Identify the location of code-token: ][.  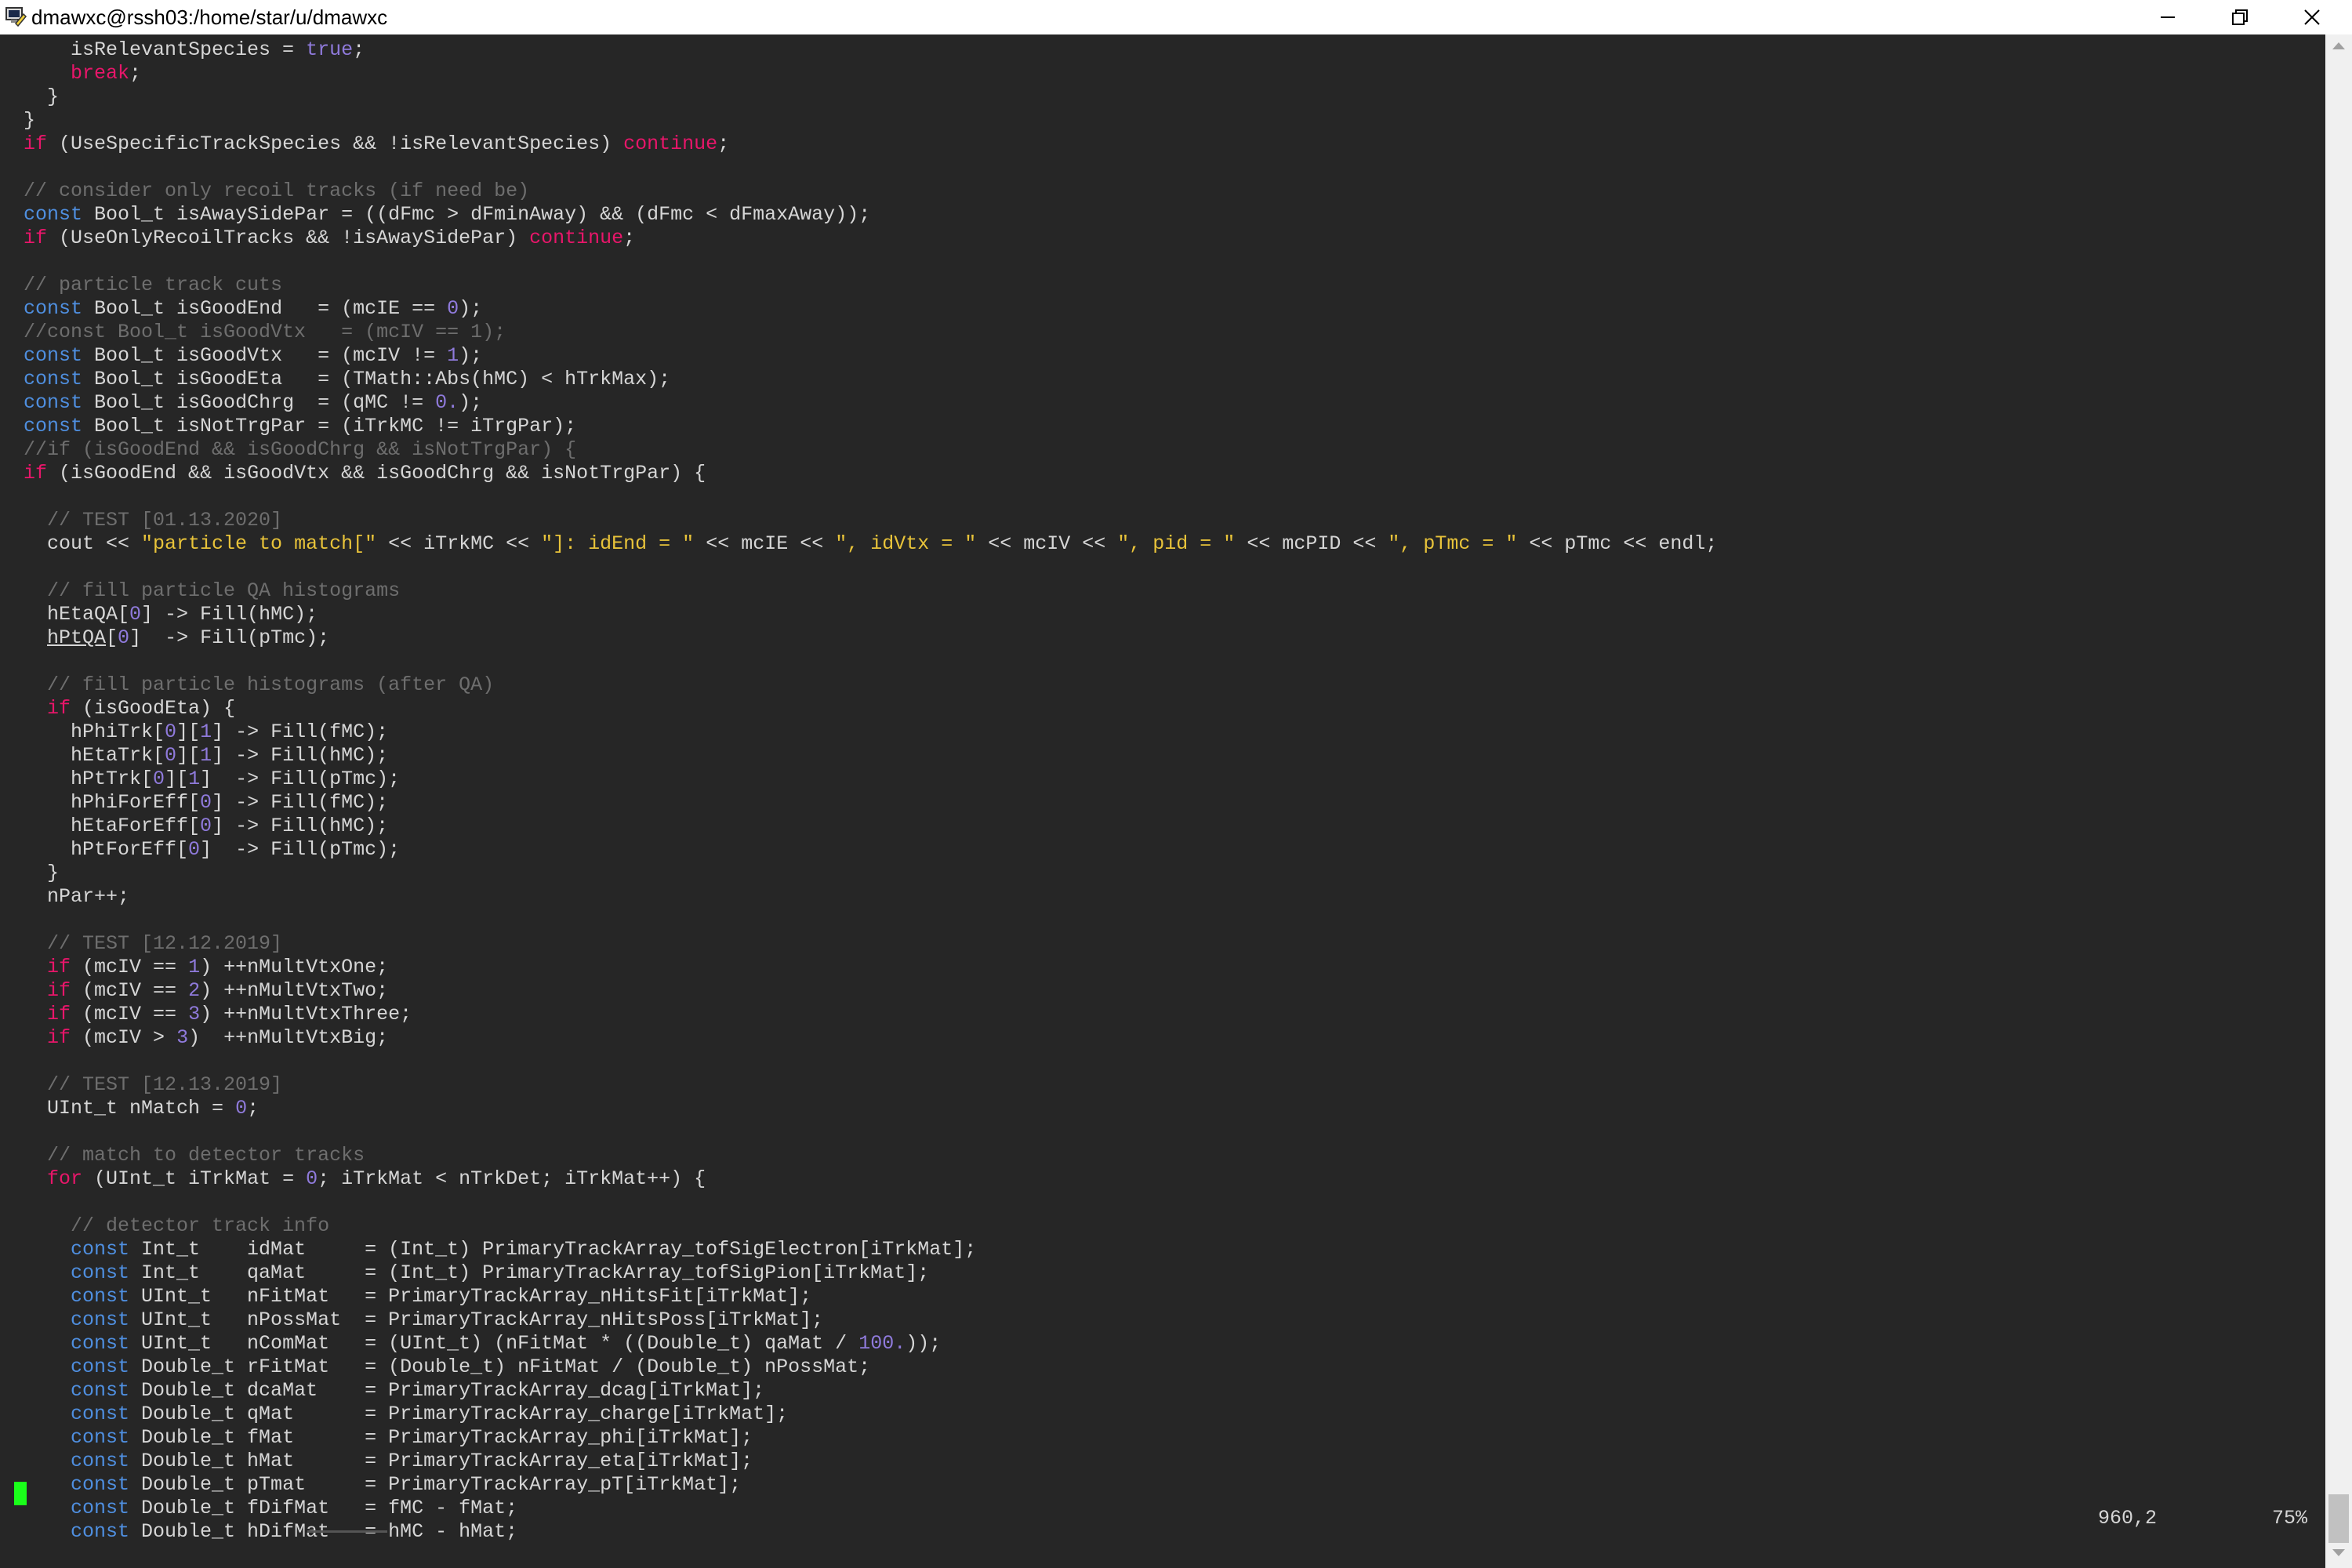
(188, 731).